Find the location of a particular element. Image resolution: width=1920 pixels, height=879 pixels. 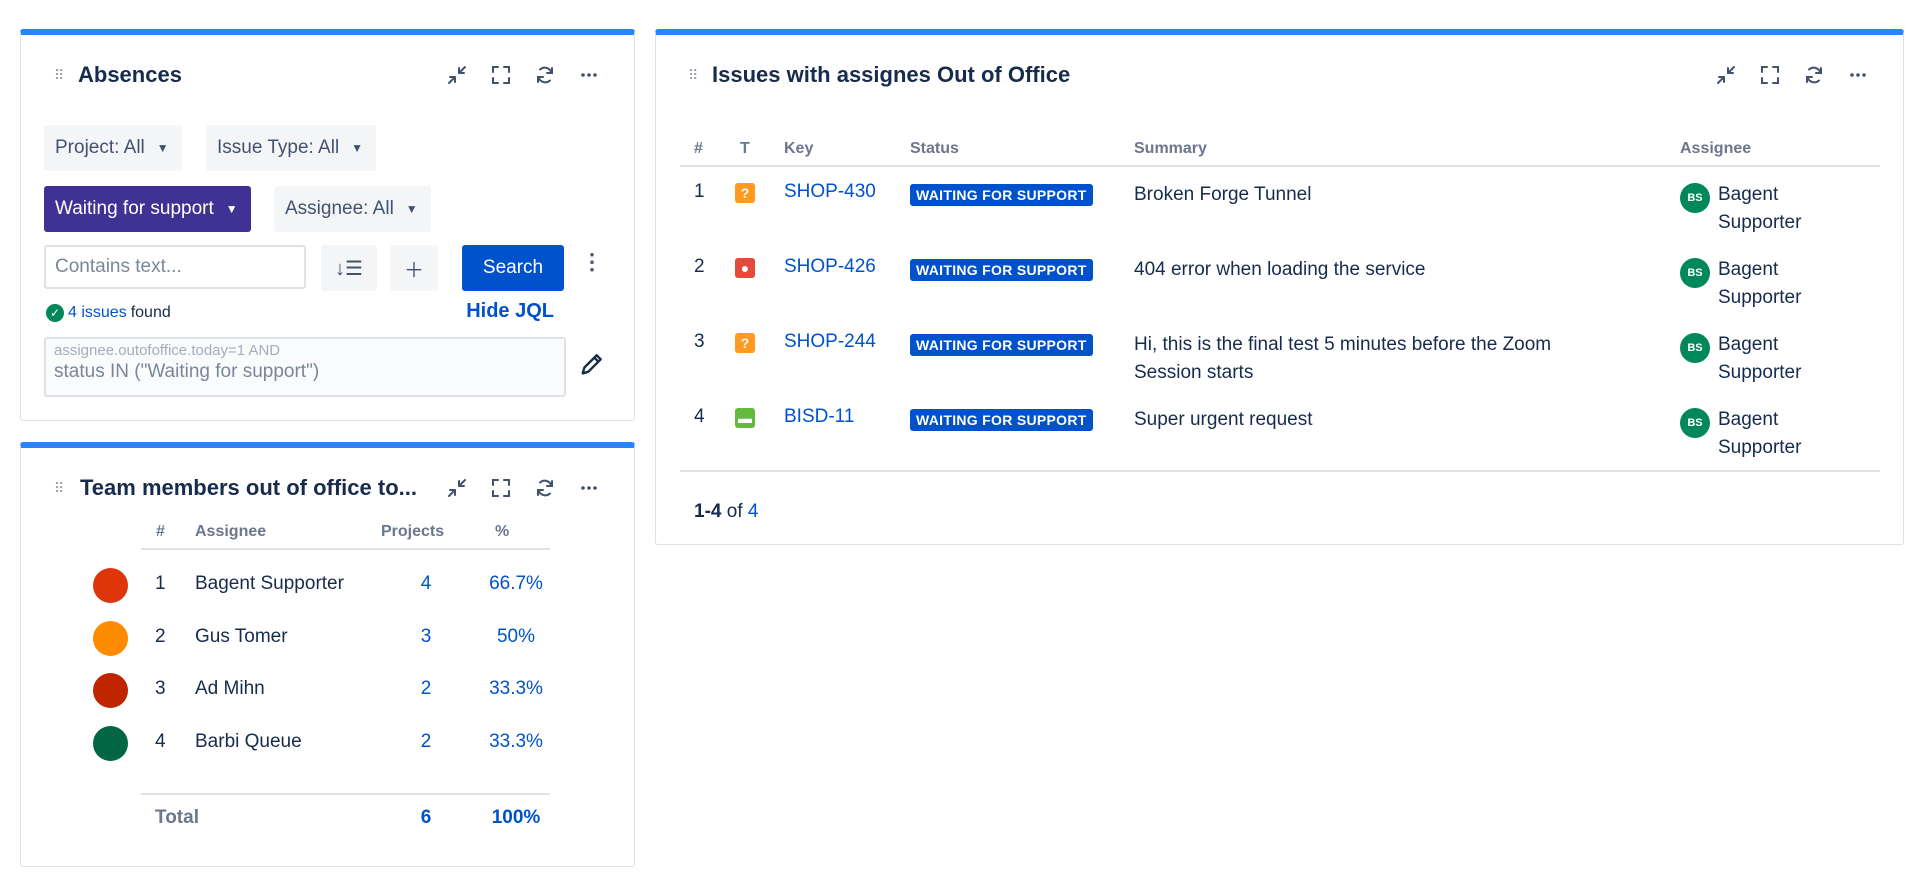

projects-count: 3 is located at coordinates (426, 637).